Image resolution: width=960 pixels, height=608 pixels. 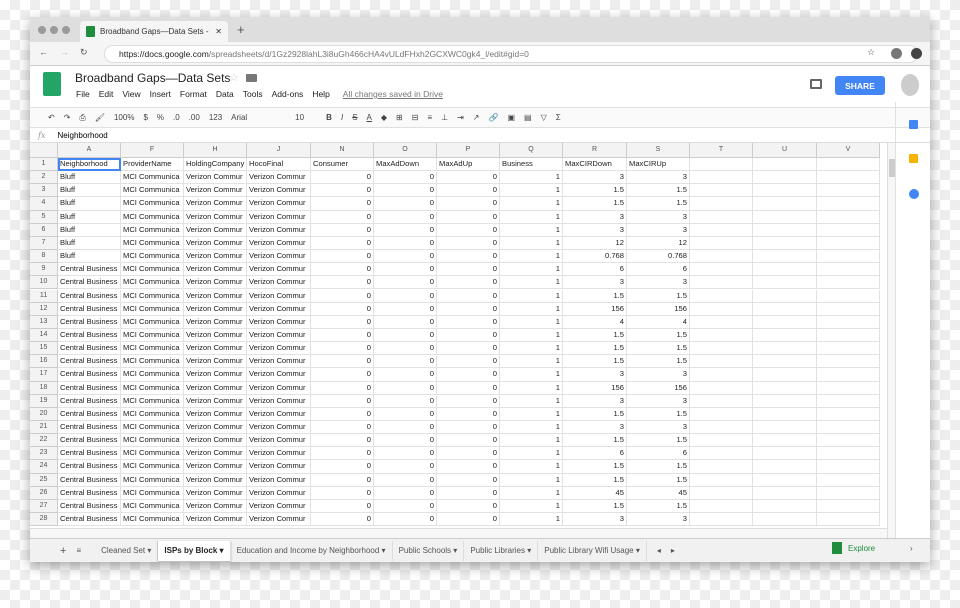 What do you see at coordinates (152, 78) in the screenshot?
I see `document-title: Broadband Gaps—Data Sets` at bounding box center [152, 78].